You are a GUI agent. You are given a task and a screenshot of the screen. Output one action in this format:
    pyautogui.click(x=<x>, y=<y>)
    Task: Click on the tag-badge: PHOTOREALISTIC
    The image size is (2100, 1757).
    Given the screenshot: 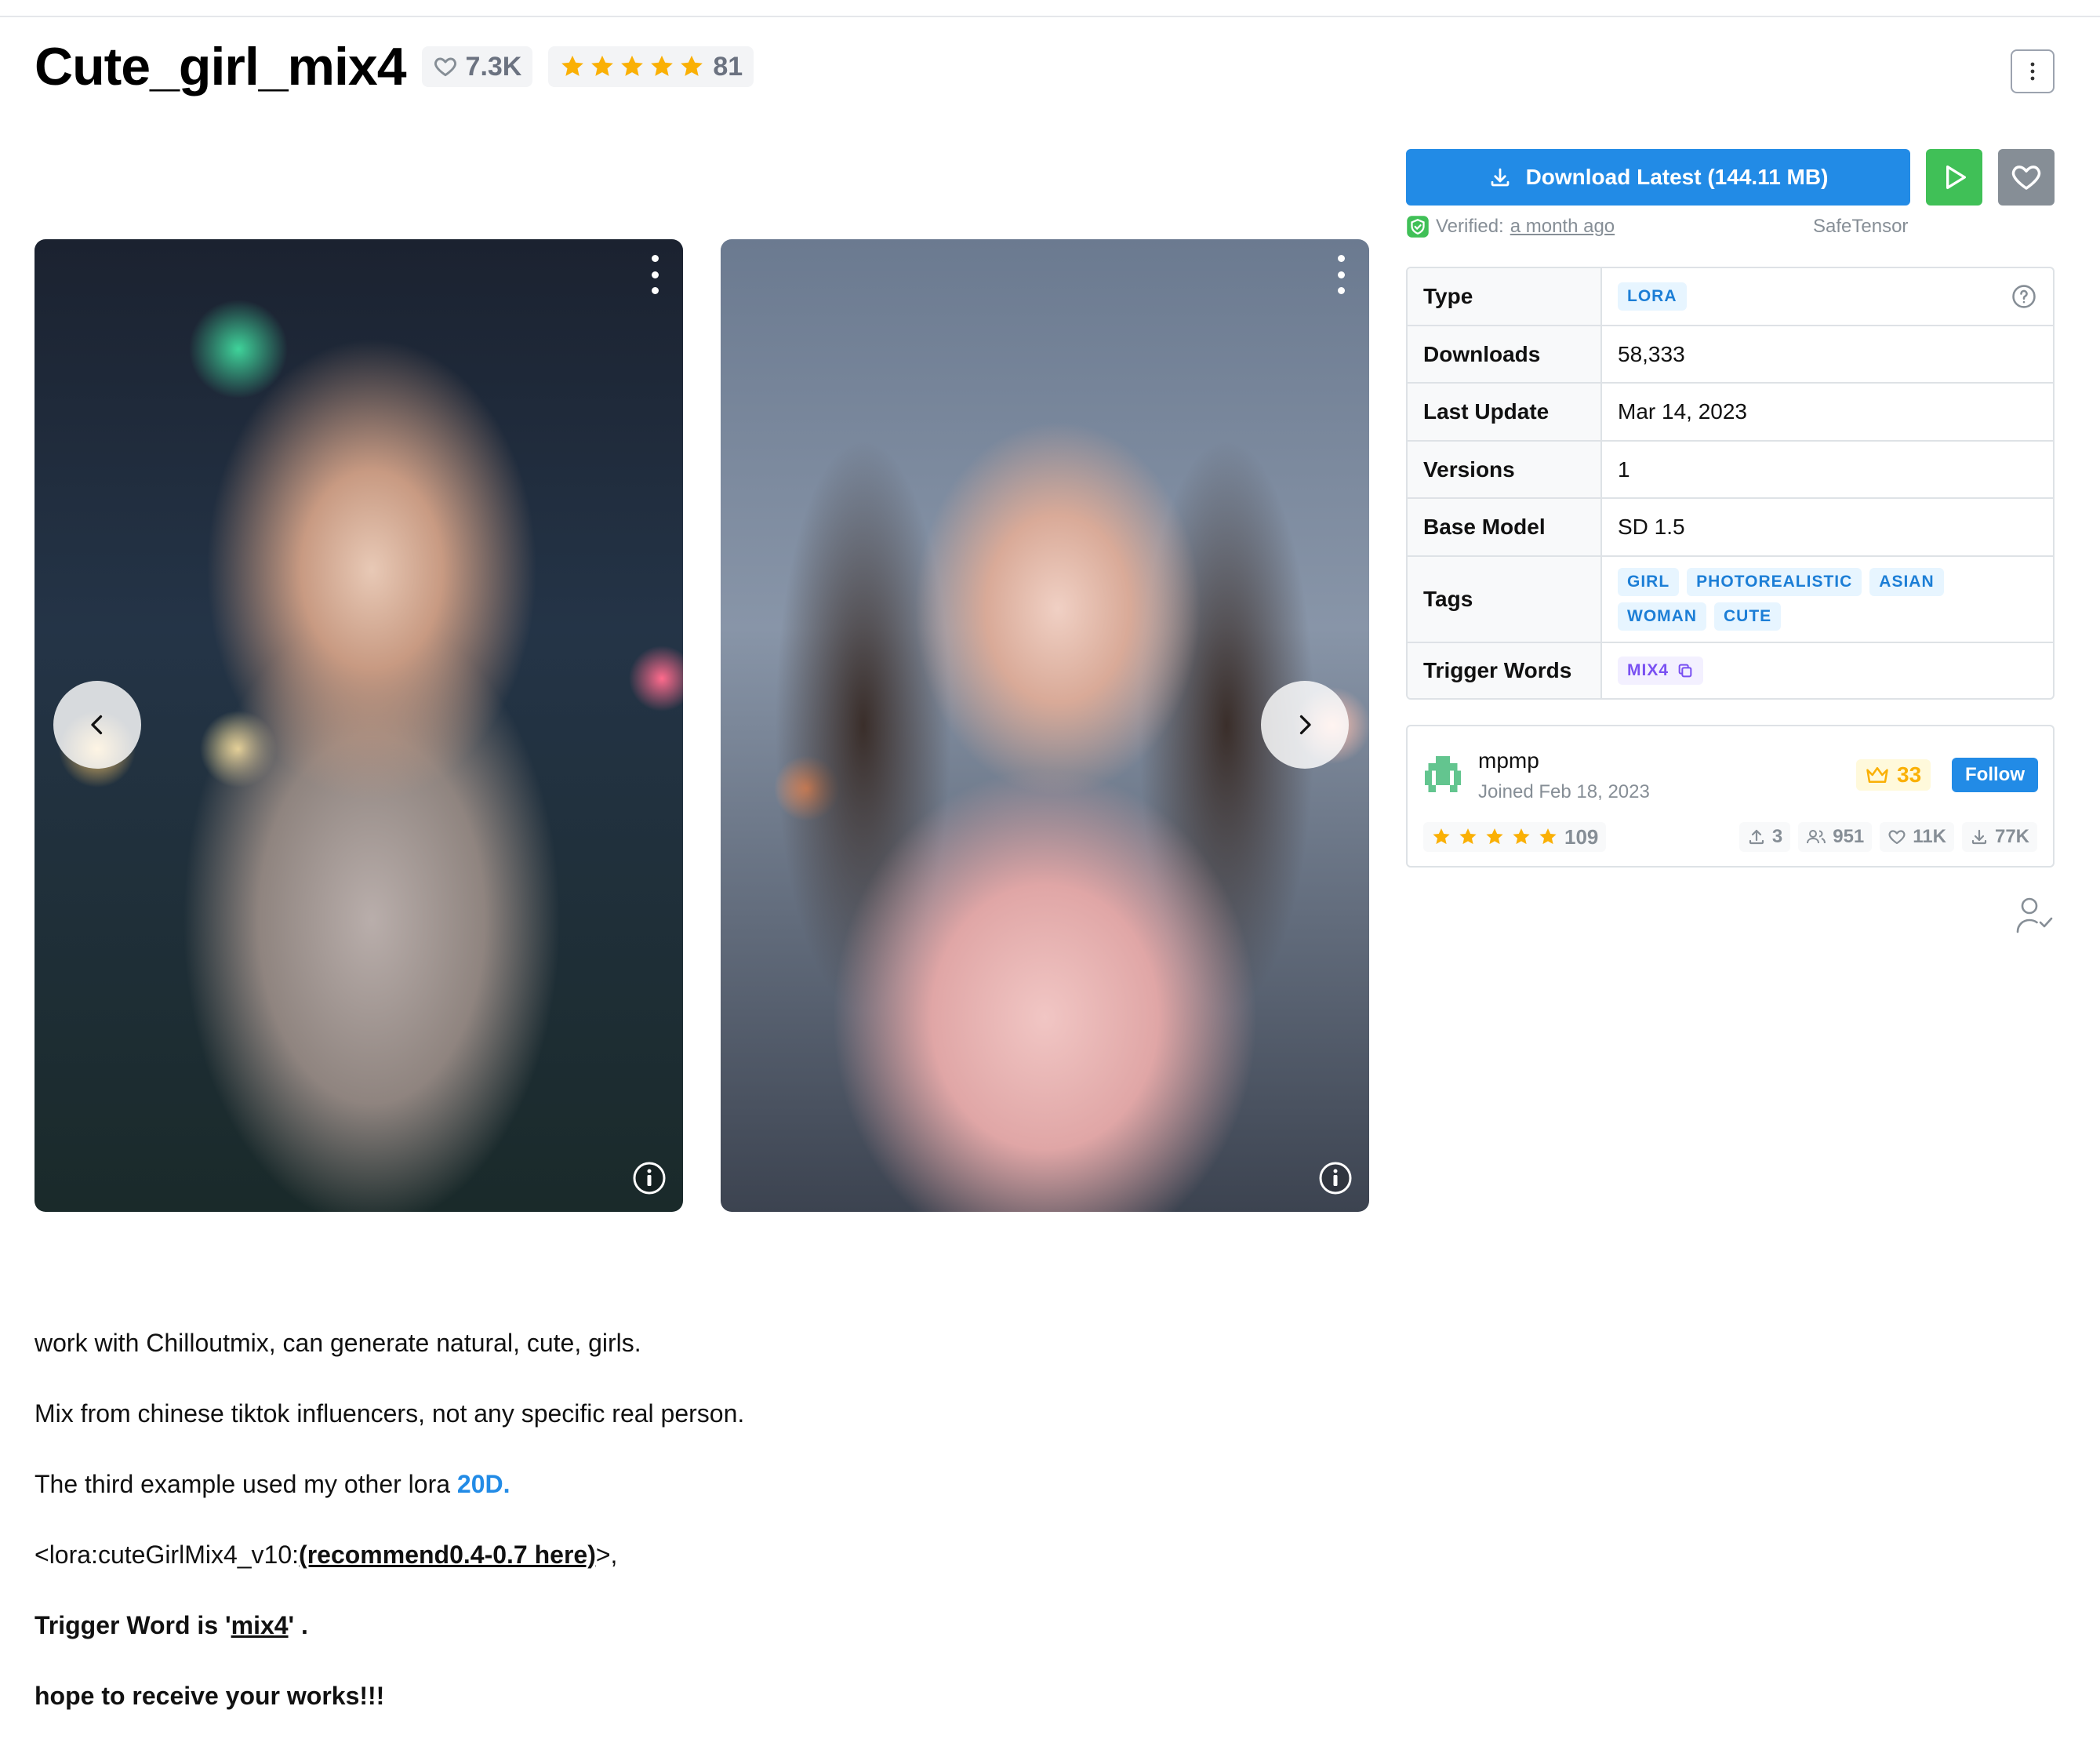 What is the action you would take?
    pyautogui.click(x=1774, y=582)
    